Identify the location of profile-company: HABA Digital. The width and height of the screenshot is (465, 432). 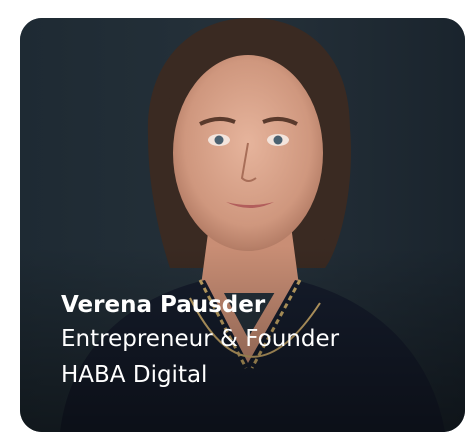
(134, 375).